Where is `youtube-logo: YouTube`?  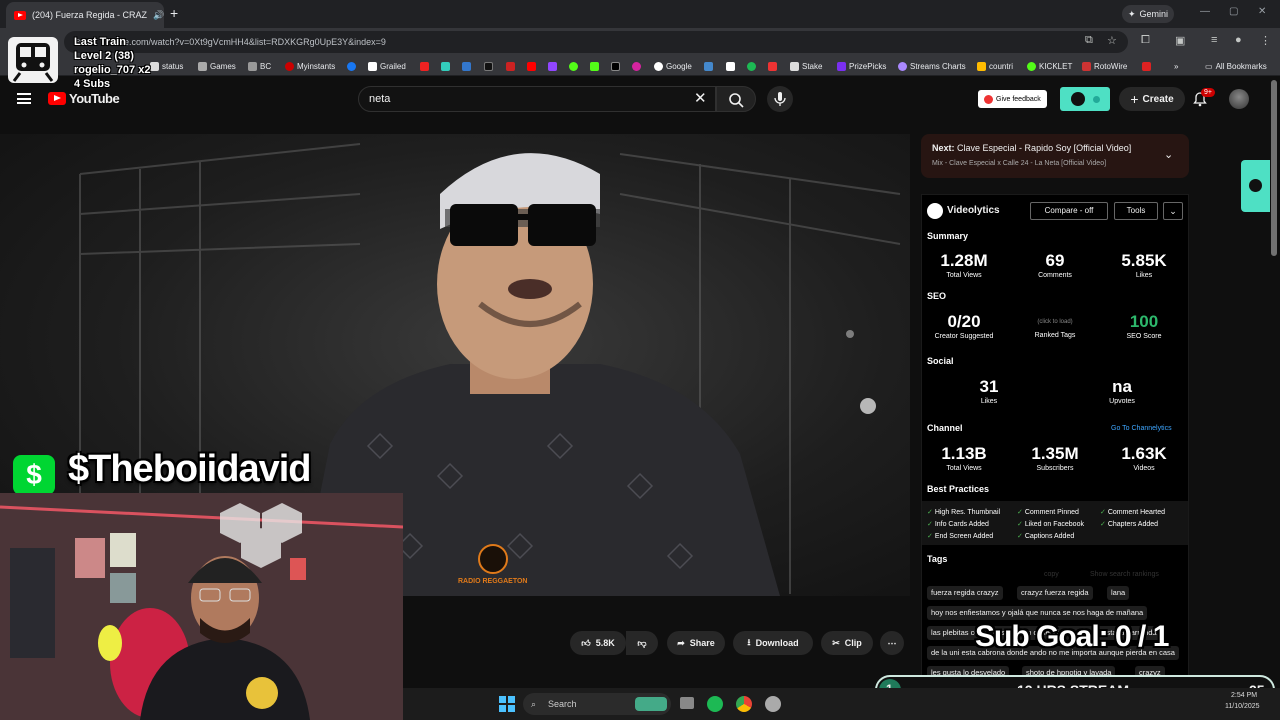
youtube-logo: YouTube is located at coordinates (84, 98).